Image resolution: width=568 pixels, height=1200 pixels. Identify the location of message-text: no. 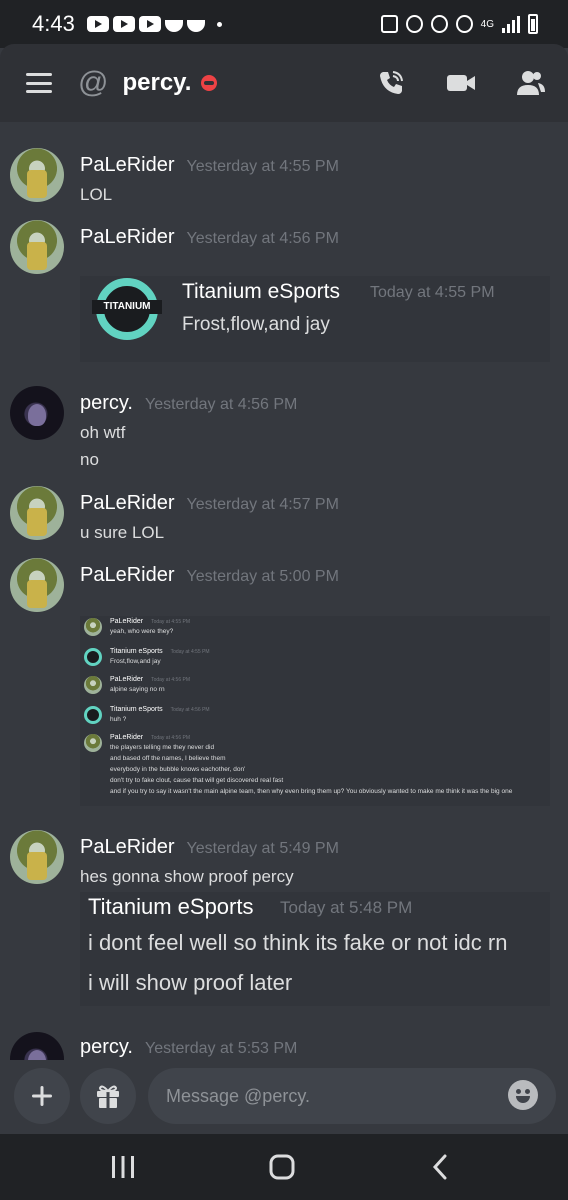
(89, 459).